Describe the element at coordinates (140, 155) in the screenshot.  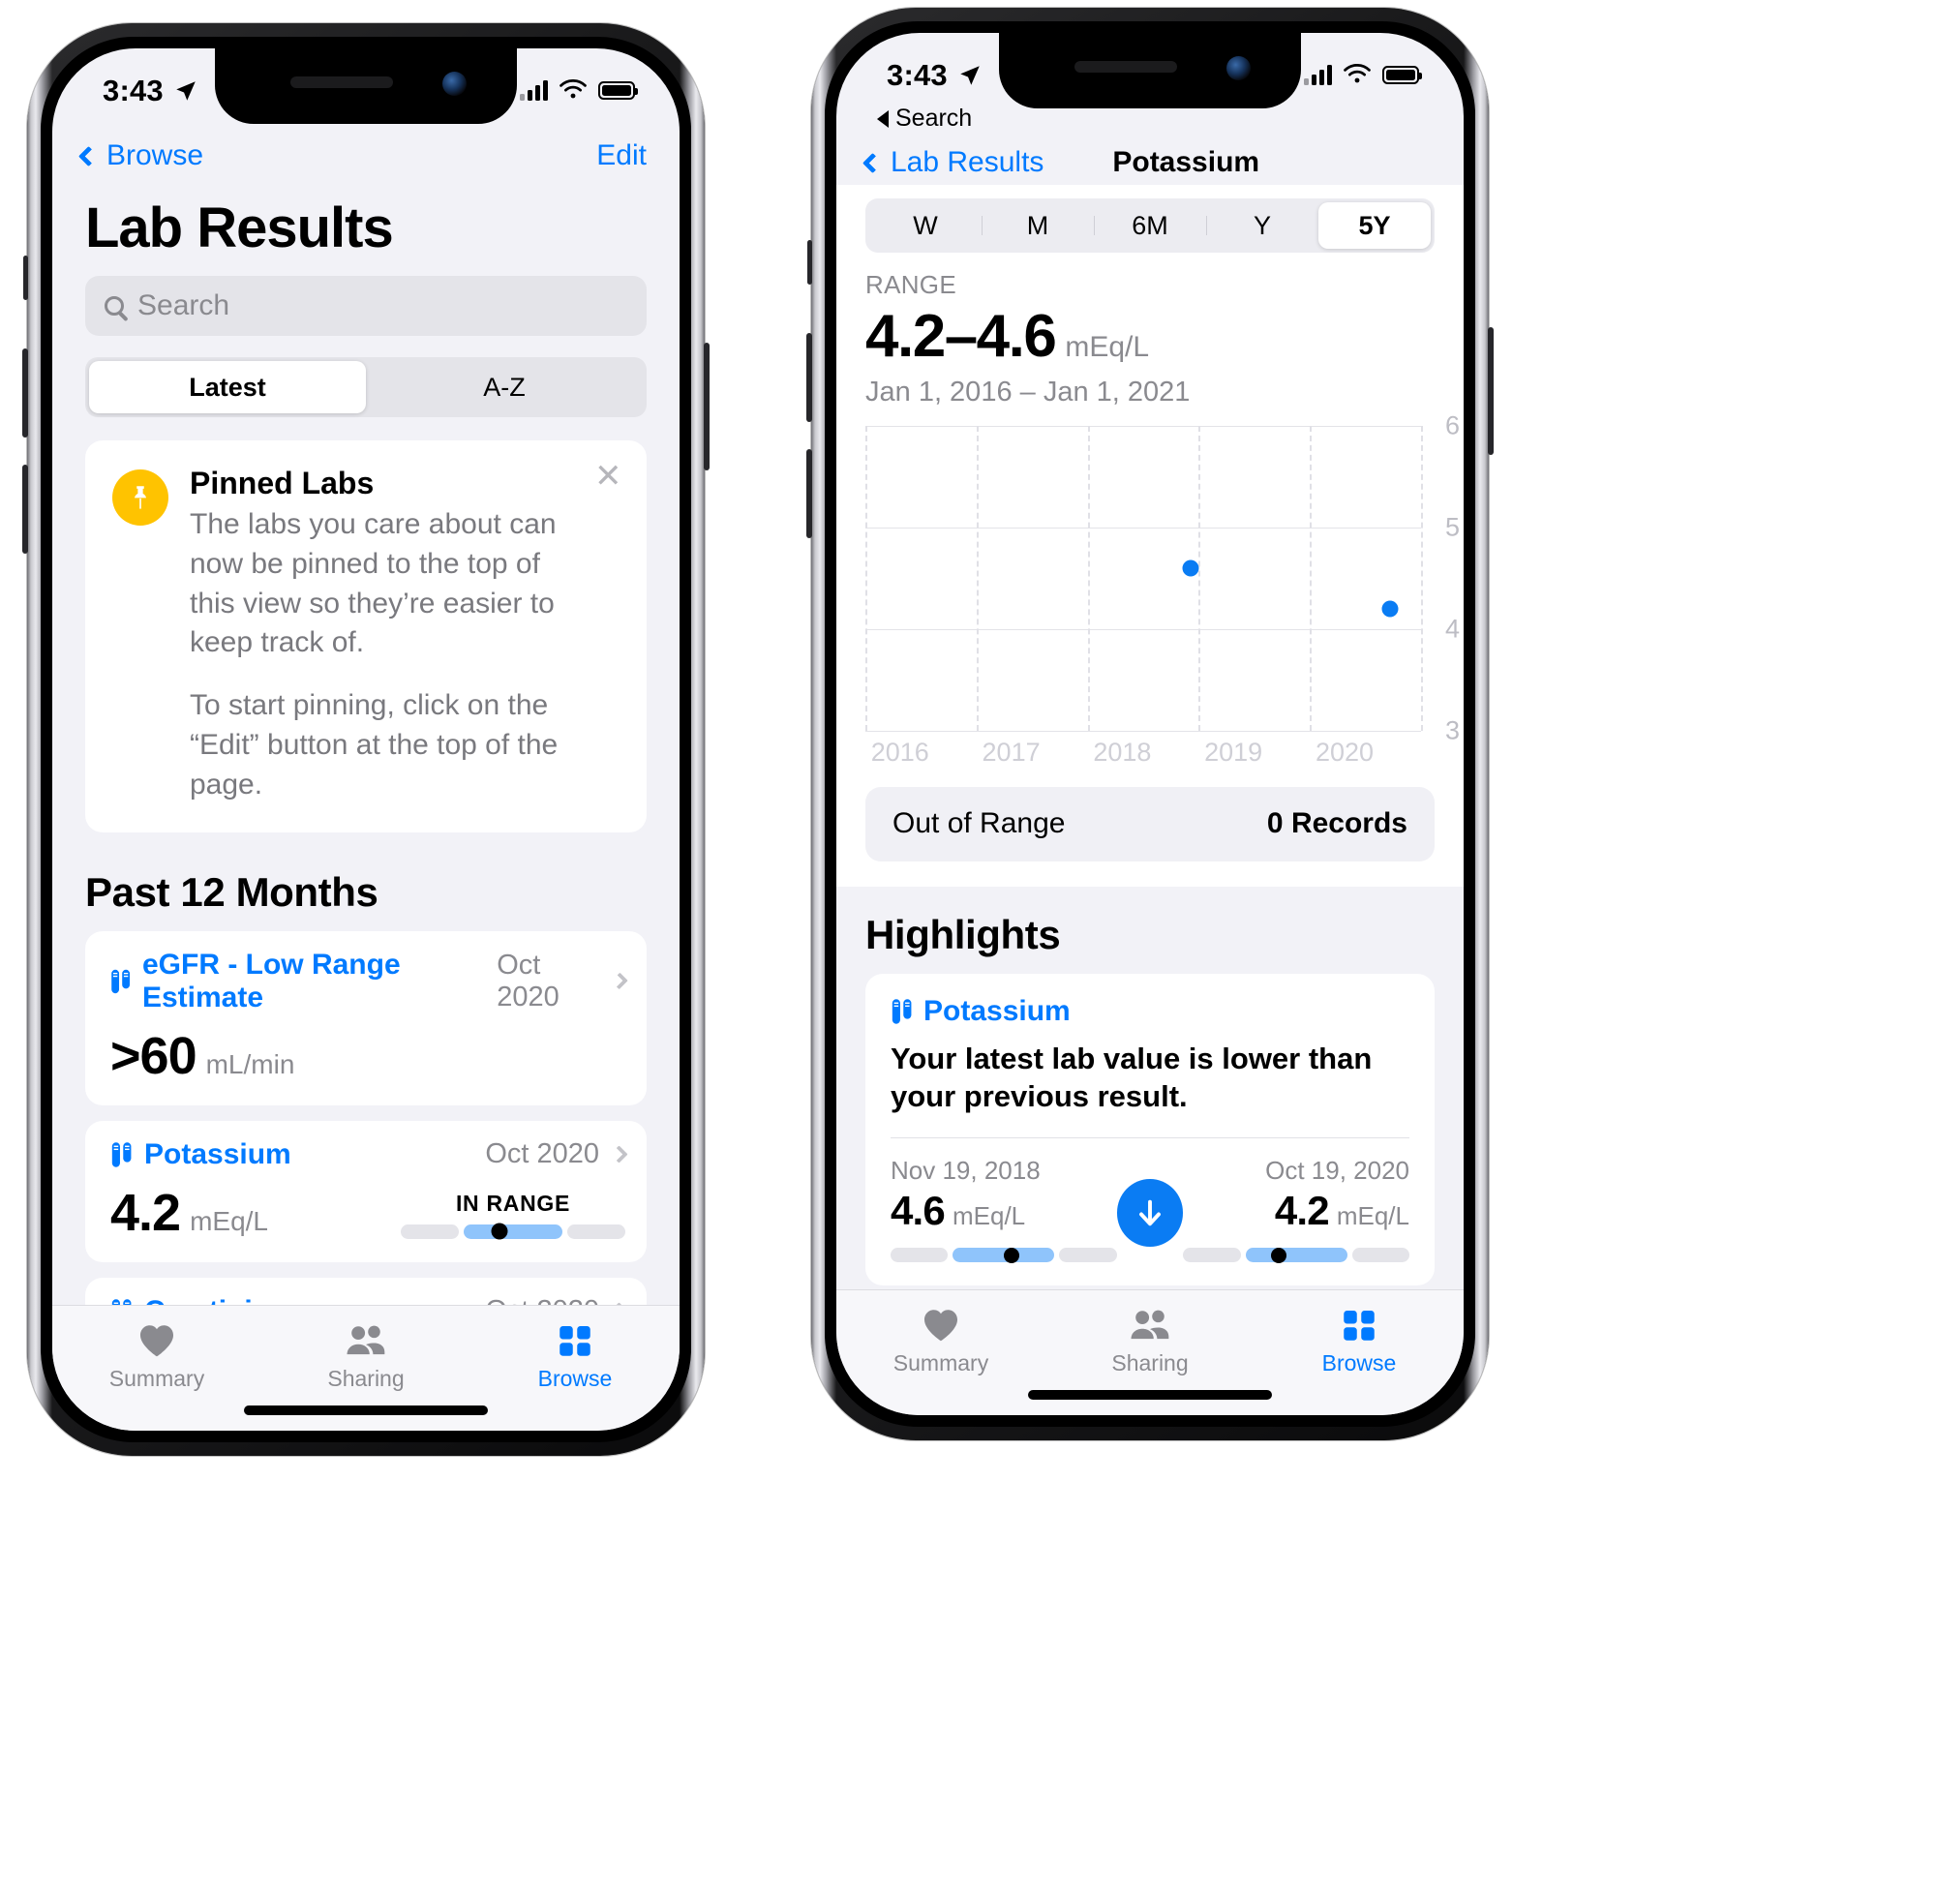
I see `back-to-browse-button: Browse` at that location.